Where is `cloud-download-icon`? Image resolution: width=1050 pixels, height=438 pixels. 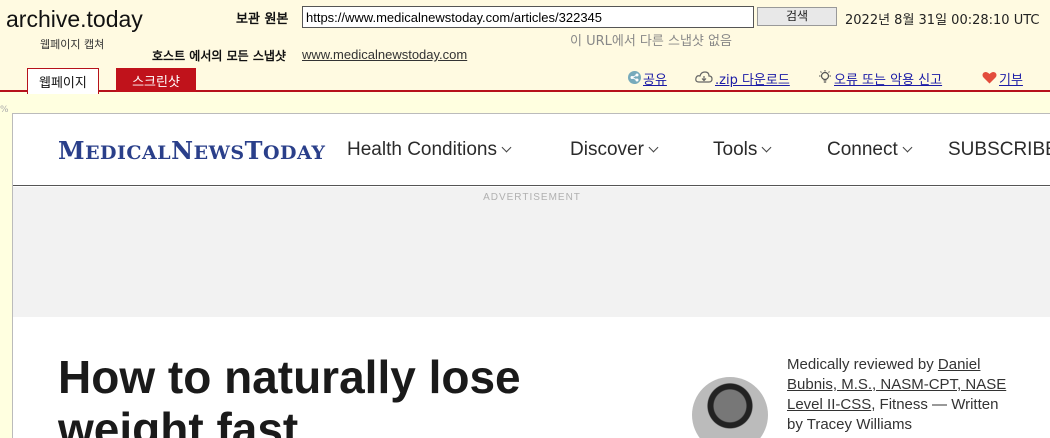
cloud-download-icon is located at coordinates (704, 79).